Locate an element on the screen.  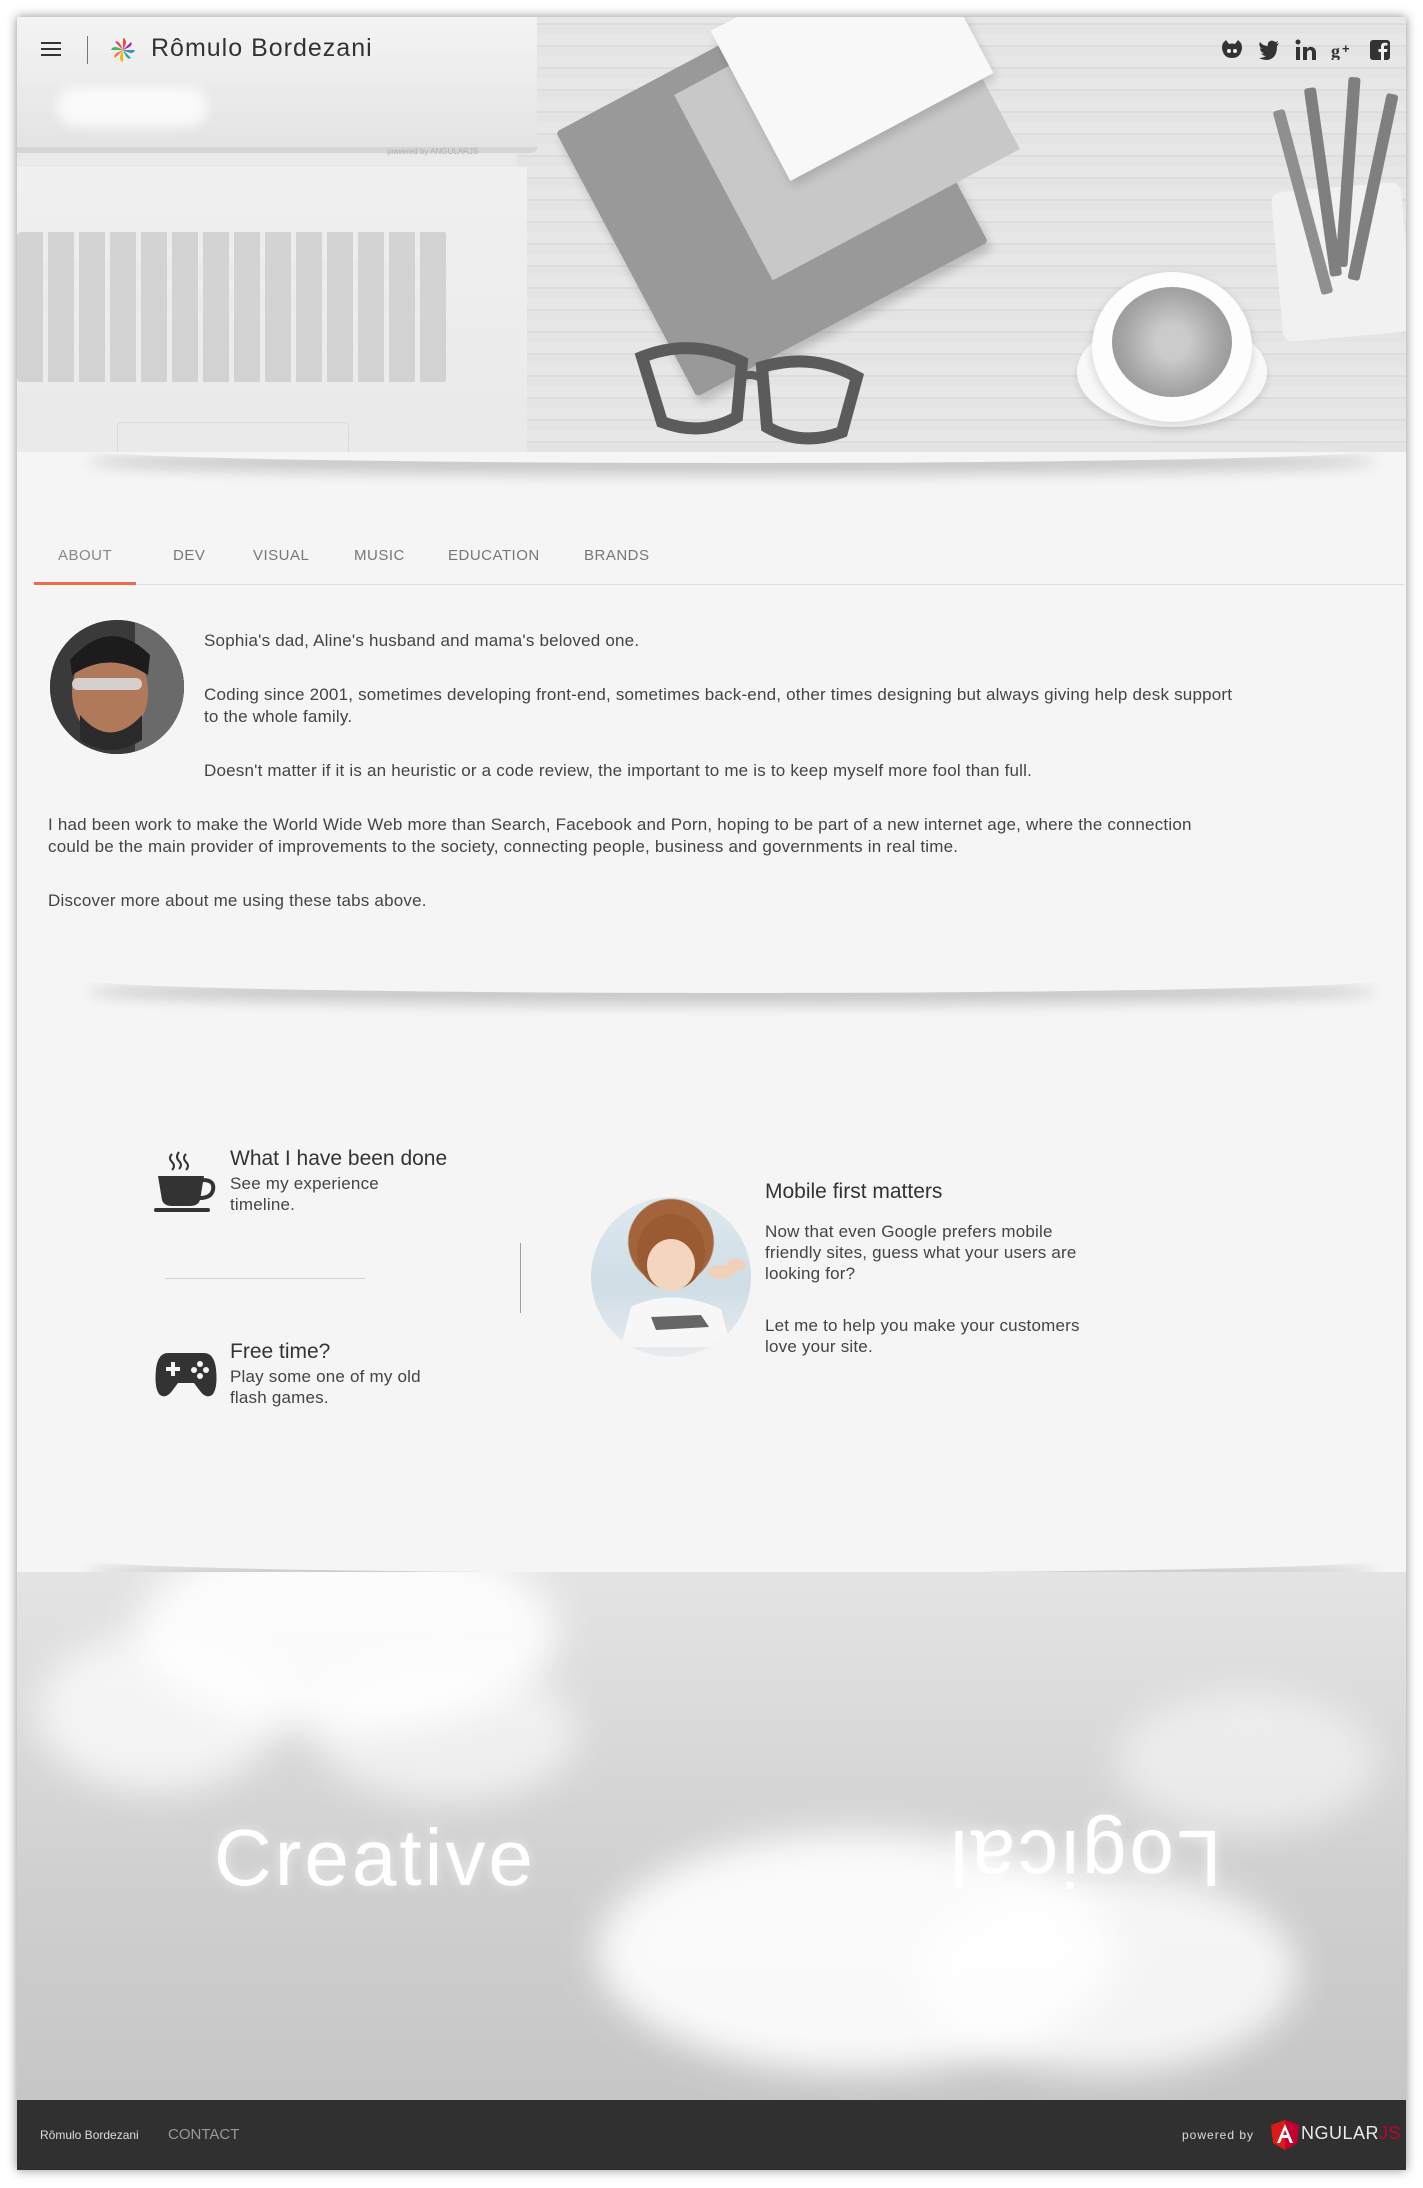
creative-word: Creative is located at coordinates (375, 1857).